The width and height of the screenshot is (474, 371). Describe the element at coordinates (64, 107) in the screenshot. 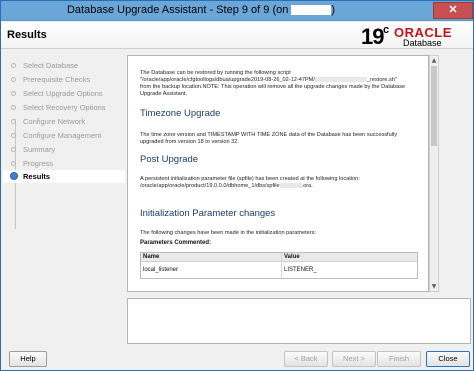

I see `nav-step-select-recovery-options: Select Recovery Options` at that location.